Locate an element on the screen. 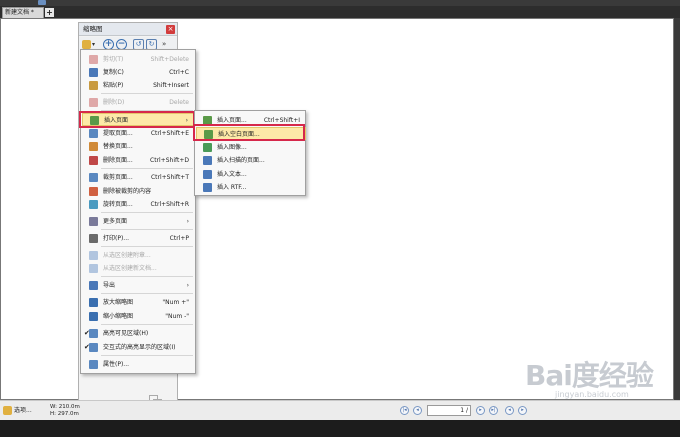  last-page-icon: ▸| is located at coordinates (493, 410).